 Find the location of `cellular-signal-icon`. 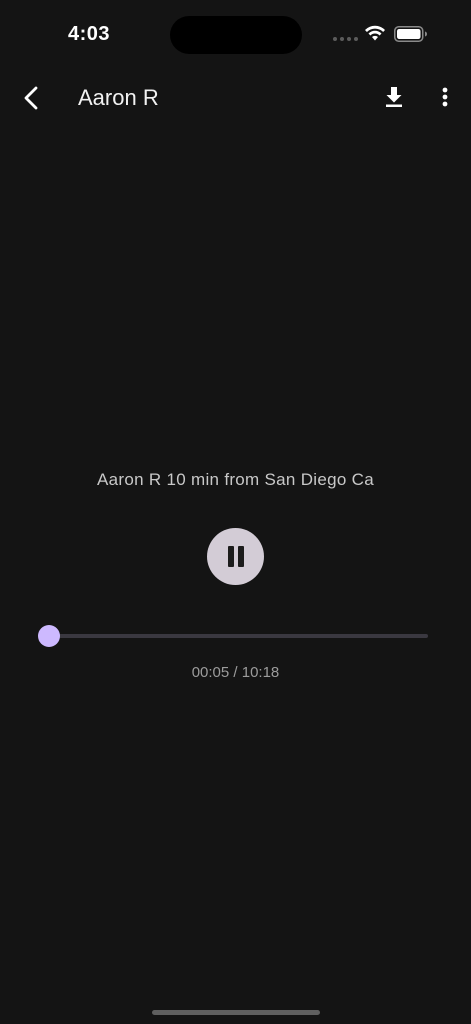

cellular-signal-icon is located at coordinates (345, 39).